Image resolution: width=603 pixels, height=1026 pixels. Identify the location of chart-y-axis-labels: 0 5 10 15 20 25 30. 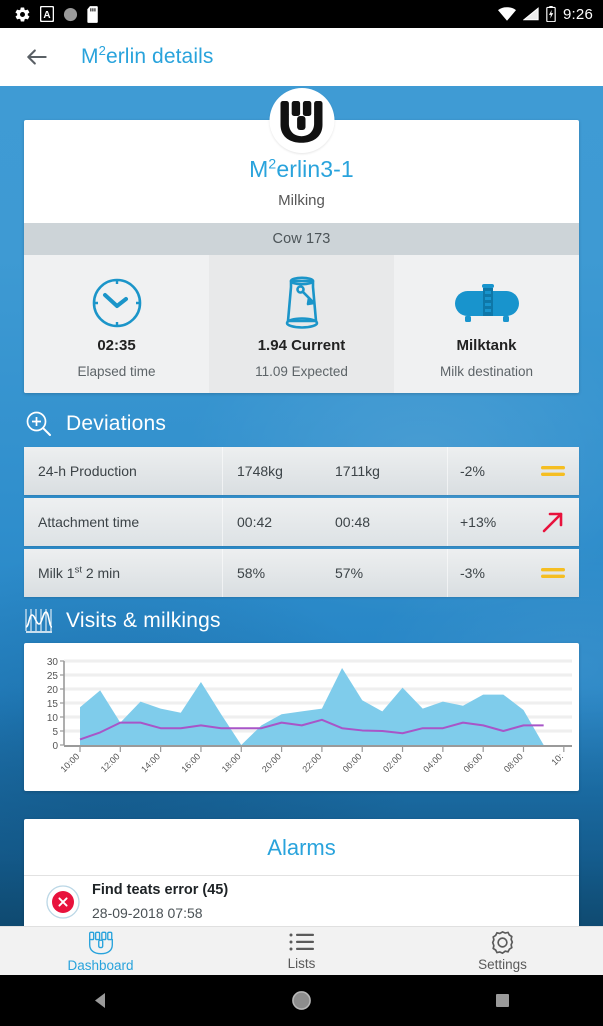
(55, 704).